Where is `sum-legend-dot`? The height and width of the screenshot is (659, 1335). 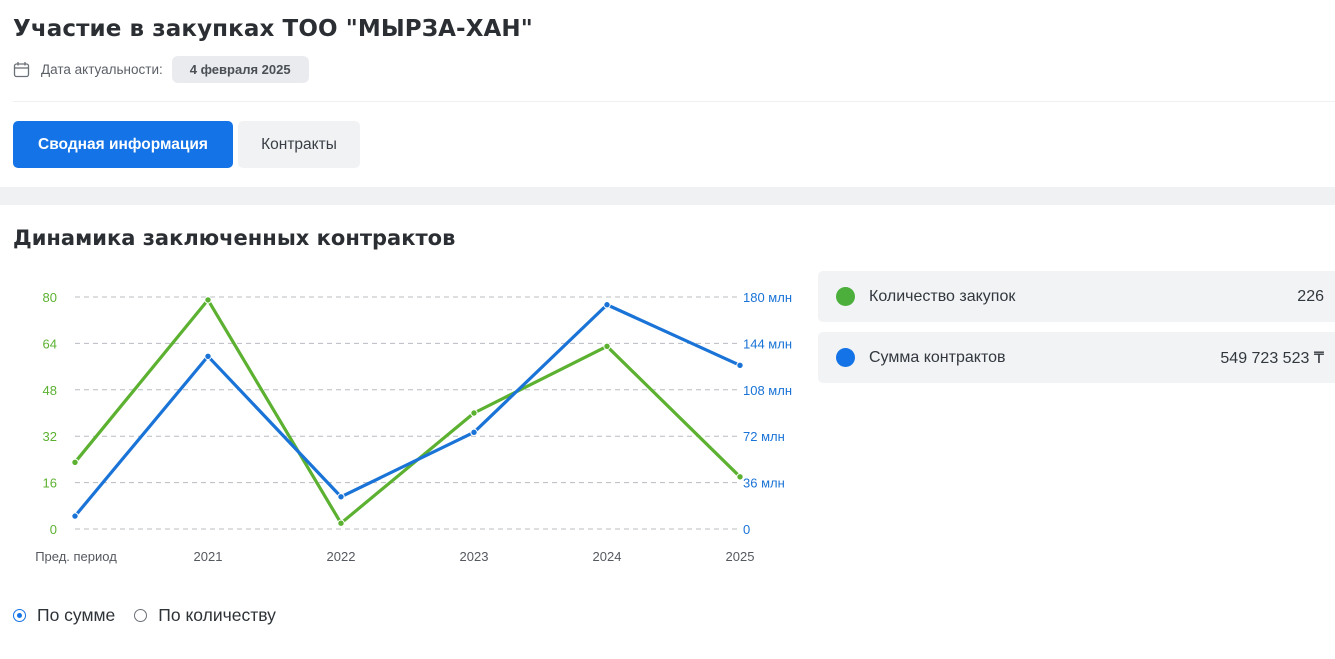
sum-legend-dot is located at coordinates (845, 357).